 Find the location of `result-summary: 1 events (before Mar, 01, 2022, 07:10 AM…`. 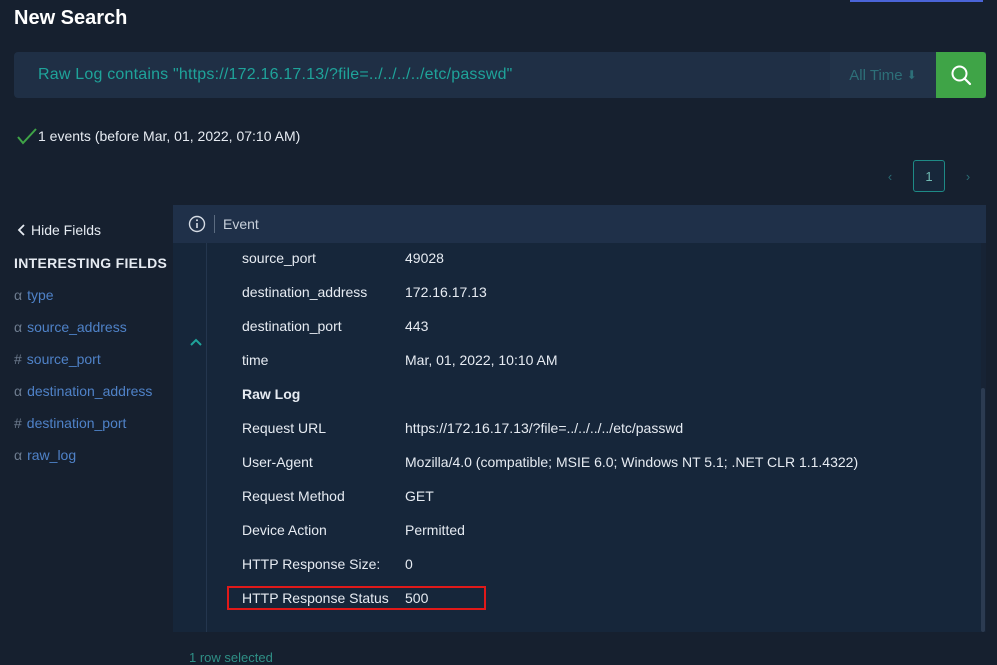

result-summary: 1 events (before Mar, 01, 2022, 07:10 AM… is located at coordinates (158, 136).